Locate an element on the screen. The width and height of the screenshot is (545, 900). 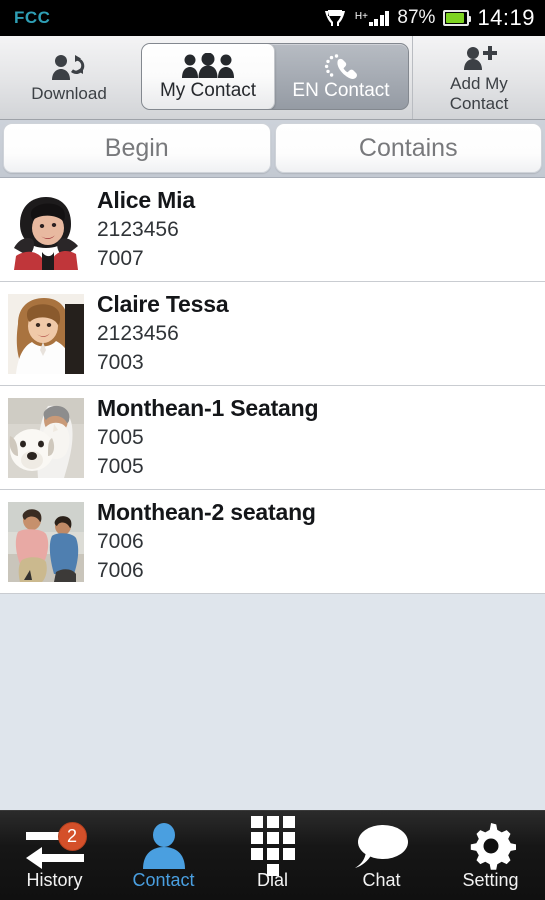
contact-info: Monthean-1 Seatang 7005 7005 is located at coordinates (208, 437).